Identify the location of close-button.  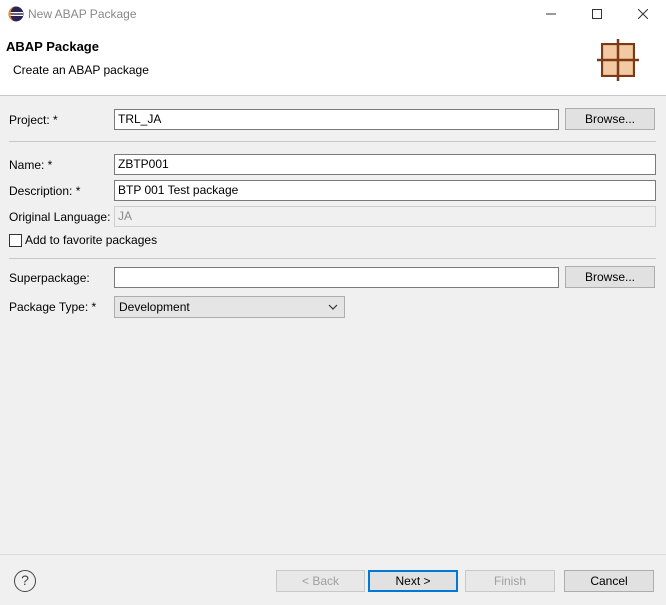
(643, 14).